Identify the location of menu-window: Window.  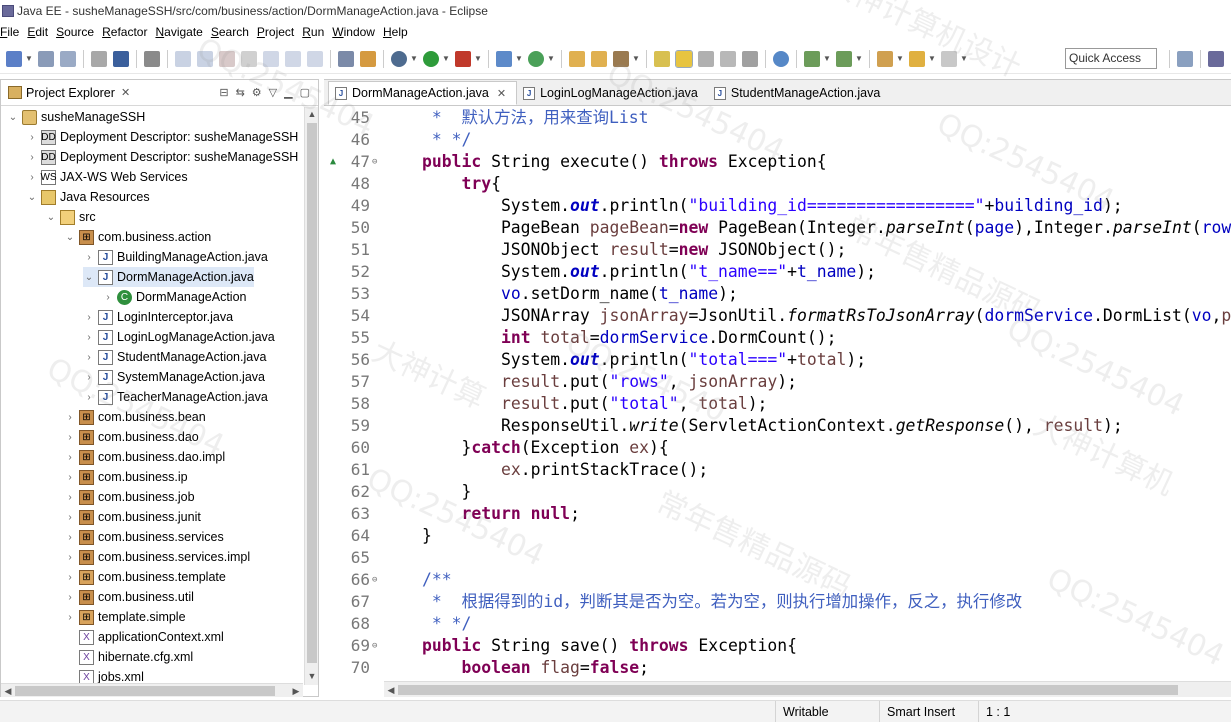
(355, 32).